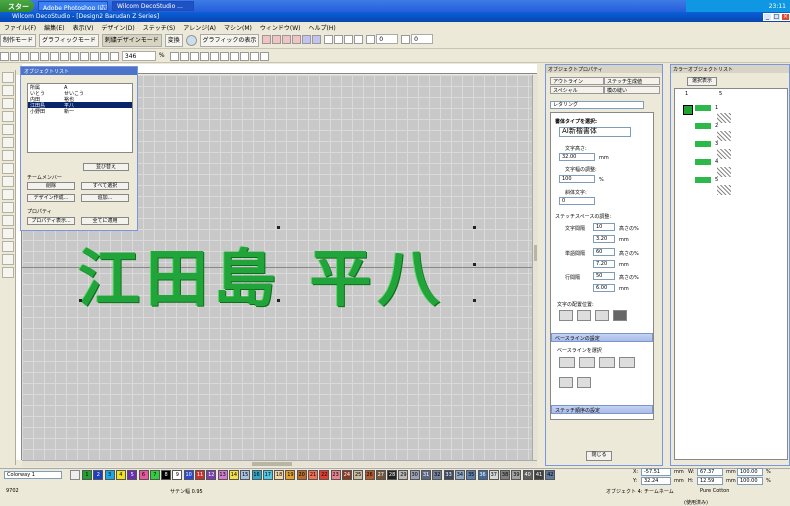 Image resolution: width=790 pixels, height=506 pixels. I want to click on color-swatch: 39, so click(516, 475).